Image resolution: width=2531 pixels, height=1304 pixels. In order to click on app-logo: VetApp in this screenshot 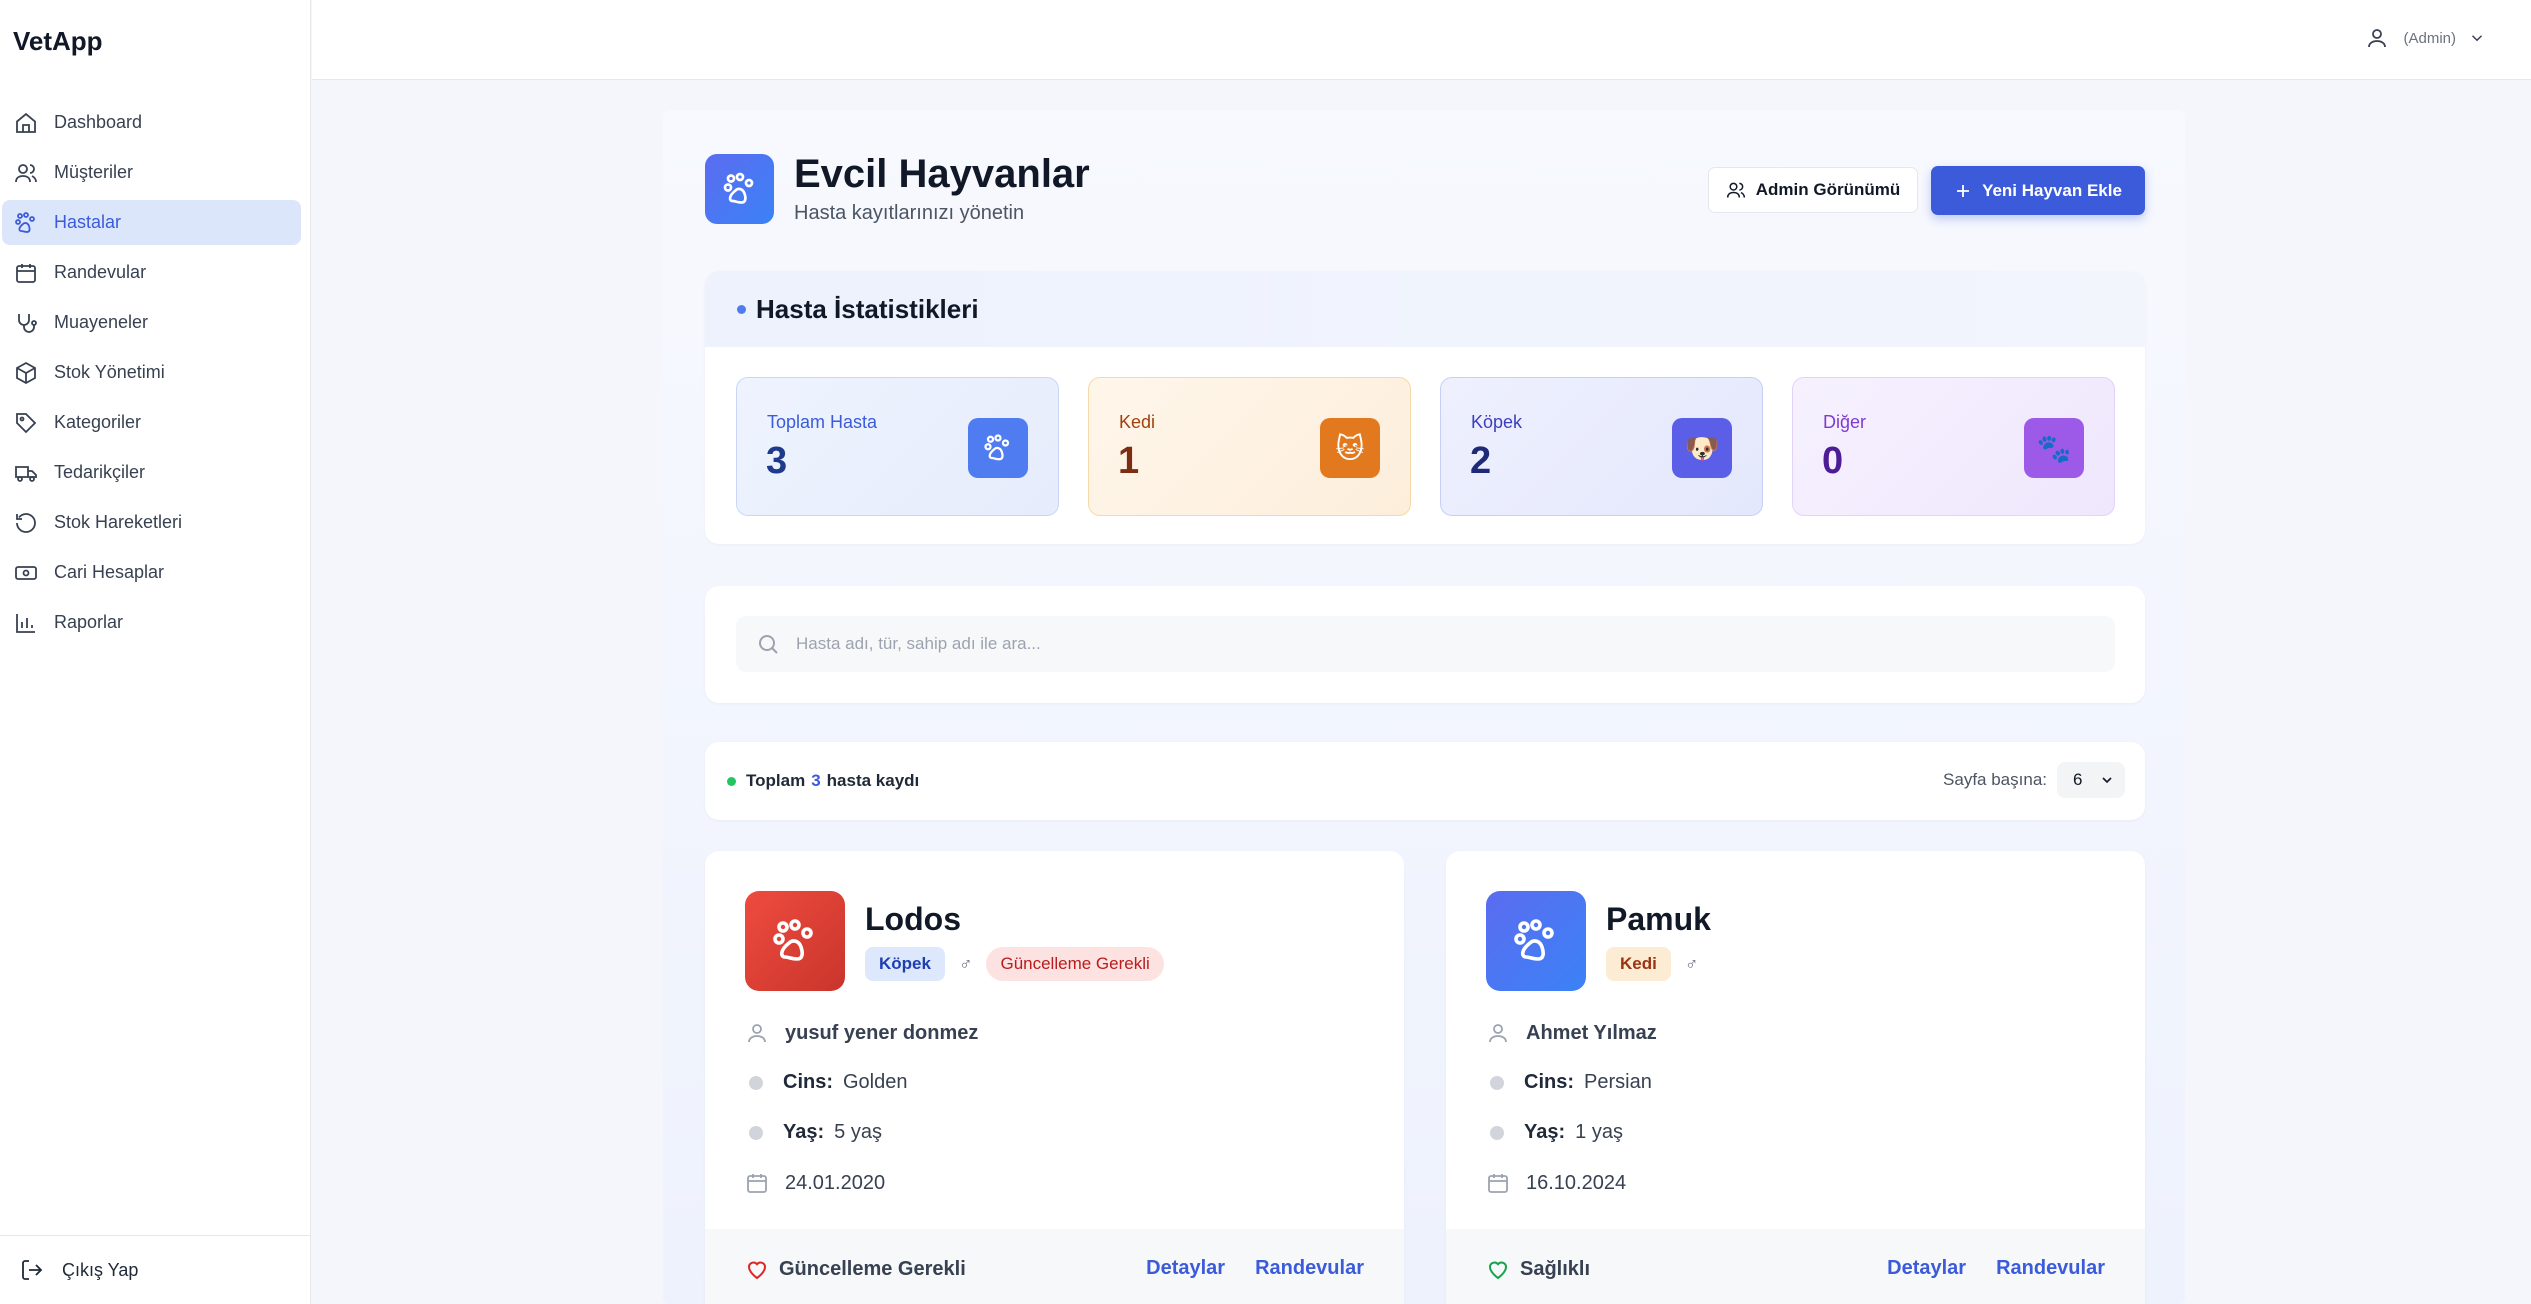, I will do `click(58, 41)`.